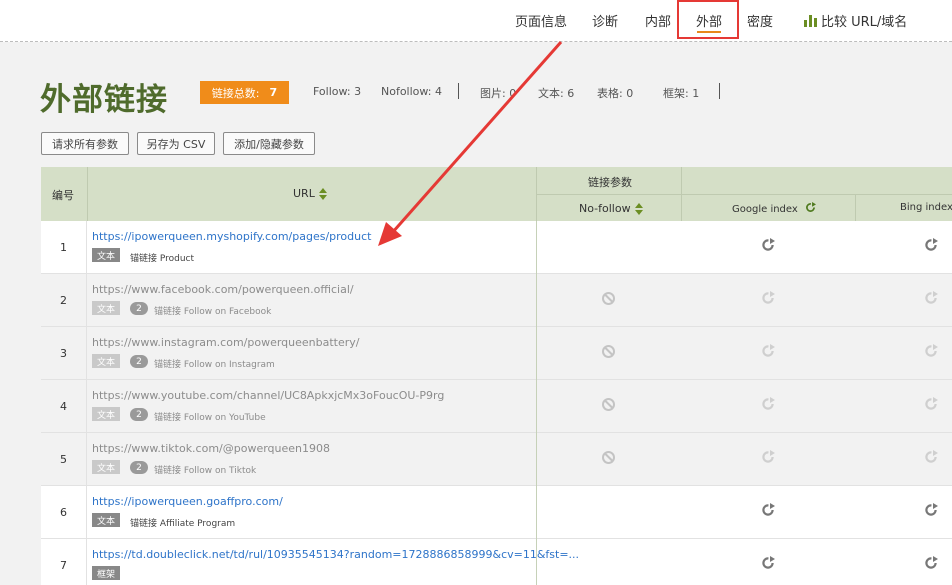 The image size is (952, 585). I want to click on anchor-text: 锚链接 Product, so click(162, 259).